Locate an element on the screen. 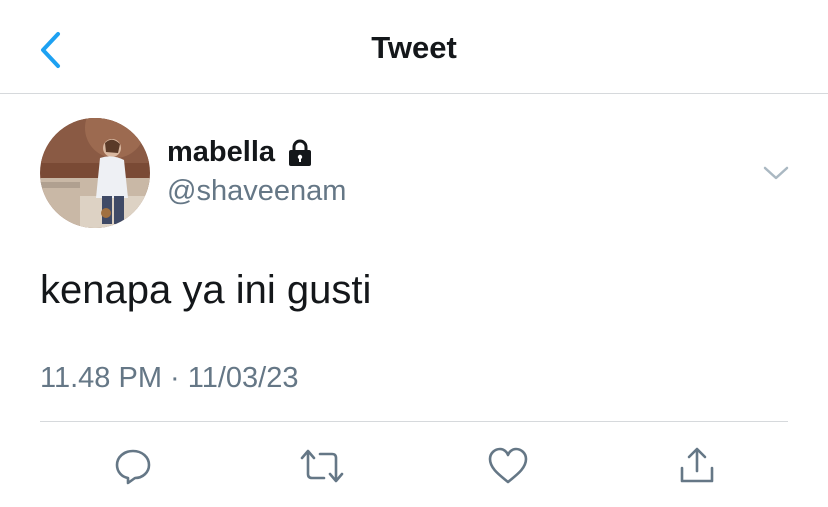 This screenshot has width=828, height=507. user-handle: @shaveenam is located at coordinates (256, 191).